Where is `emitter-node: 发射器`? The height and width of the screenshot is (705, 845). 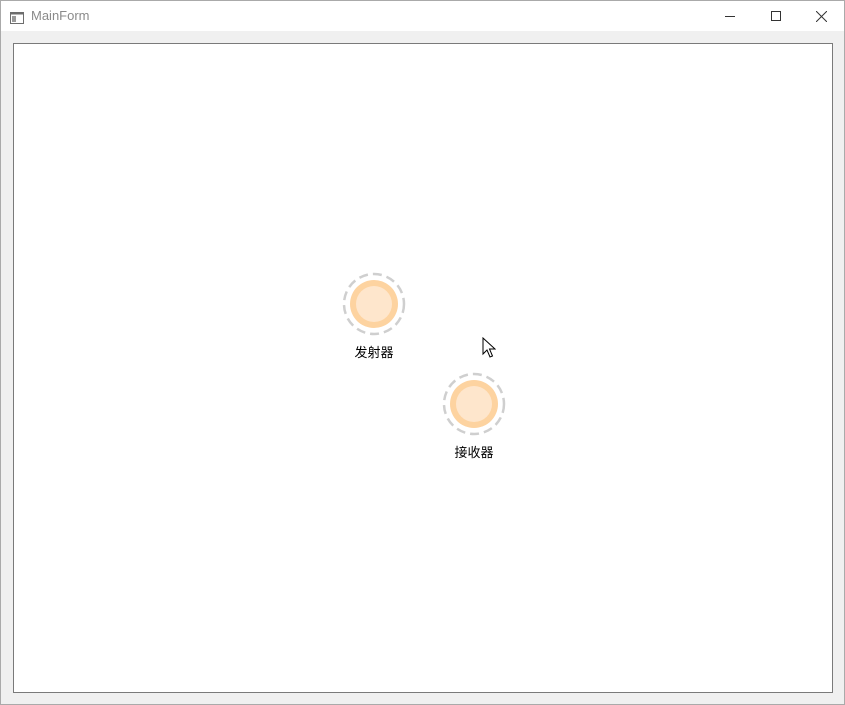
emitter-node: 发射器 is located at coordinates (374, 317).